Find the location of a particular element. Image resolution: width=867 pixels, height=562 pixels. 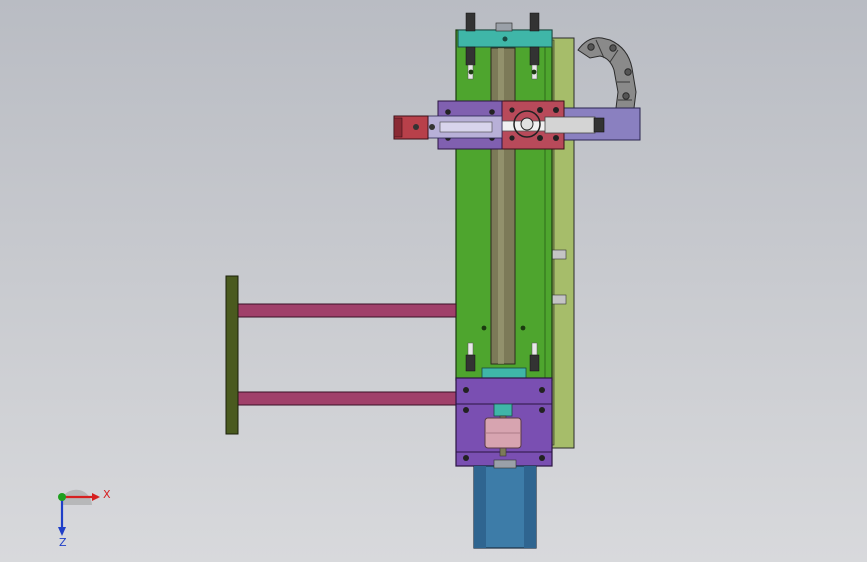

cylinder-body-grey is located at coordinates (570, 125).